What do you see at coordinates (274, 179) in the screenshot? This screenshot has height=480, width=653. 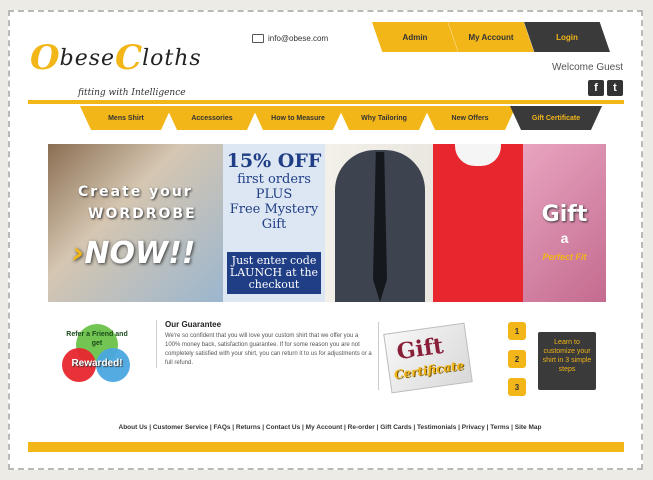 I see `offer-line2: first orders` at bounding box center [274, 179].